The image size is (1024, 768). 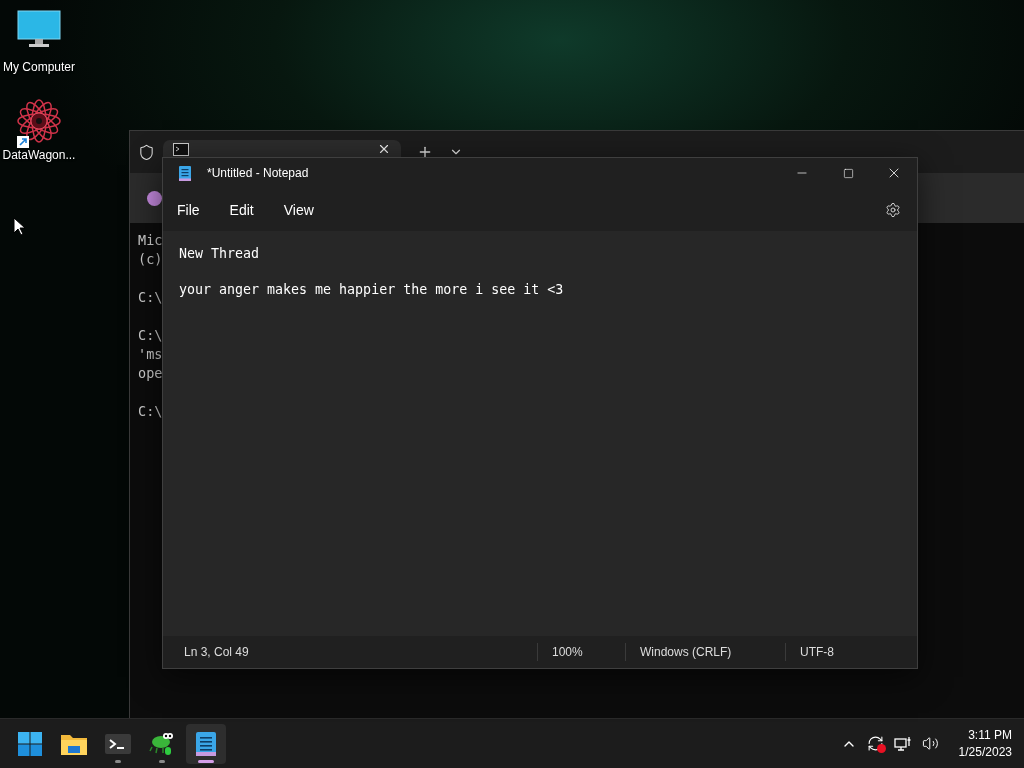 What do you see at coordinates (372, 290) in the screenshot?
I see `text-line: your anger makes me happier the more i see it <3` at bounding box center [372, 290].